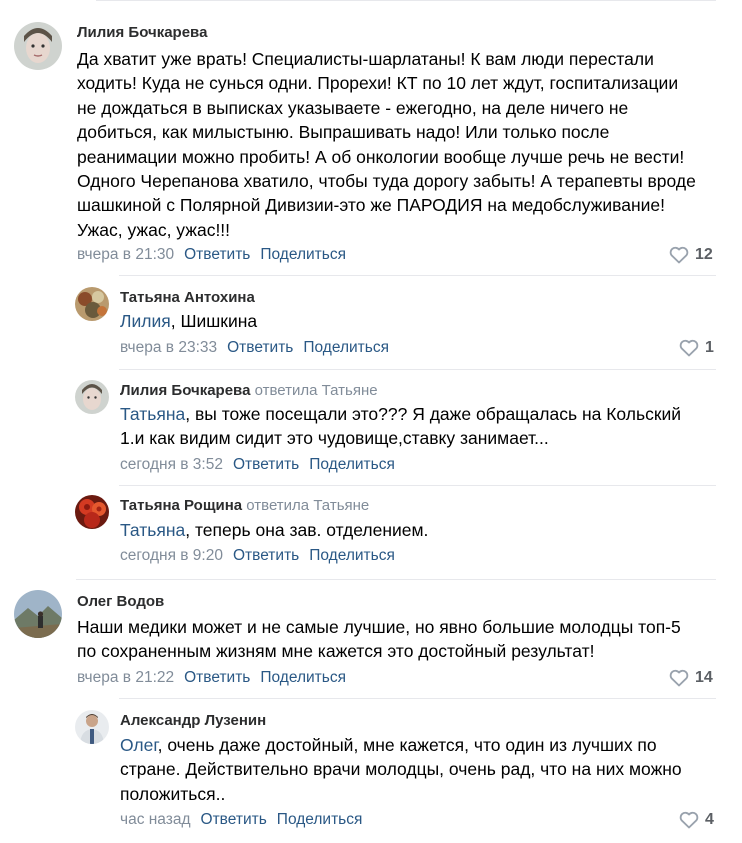 Image resolution: width=742 pixels, height=843 pixels. What do you see at coordinates (154, 229) in the screenshot?
I see `text-line: Ужас, ужас, ужас!!!` at bounding box center [154, 229].